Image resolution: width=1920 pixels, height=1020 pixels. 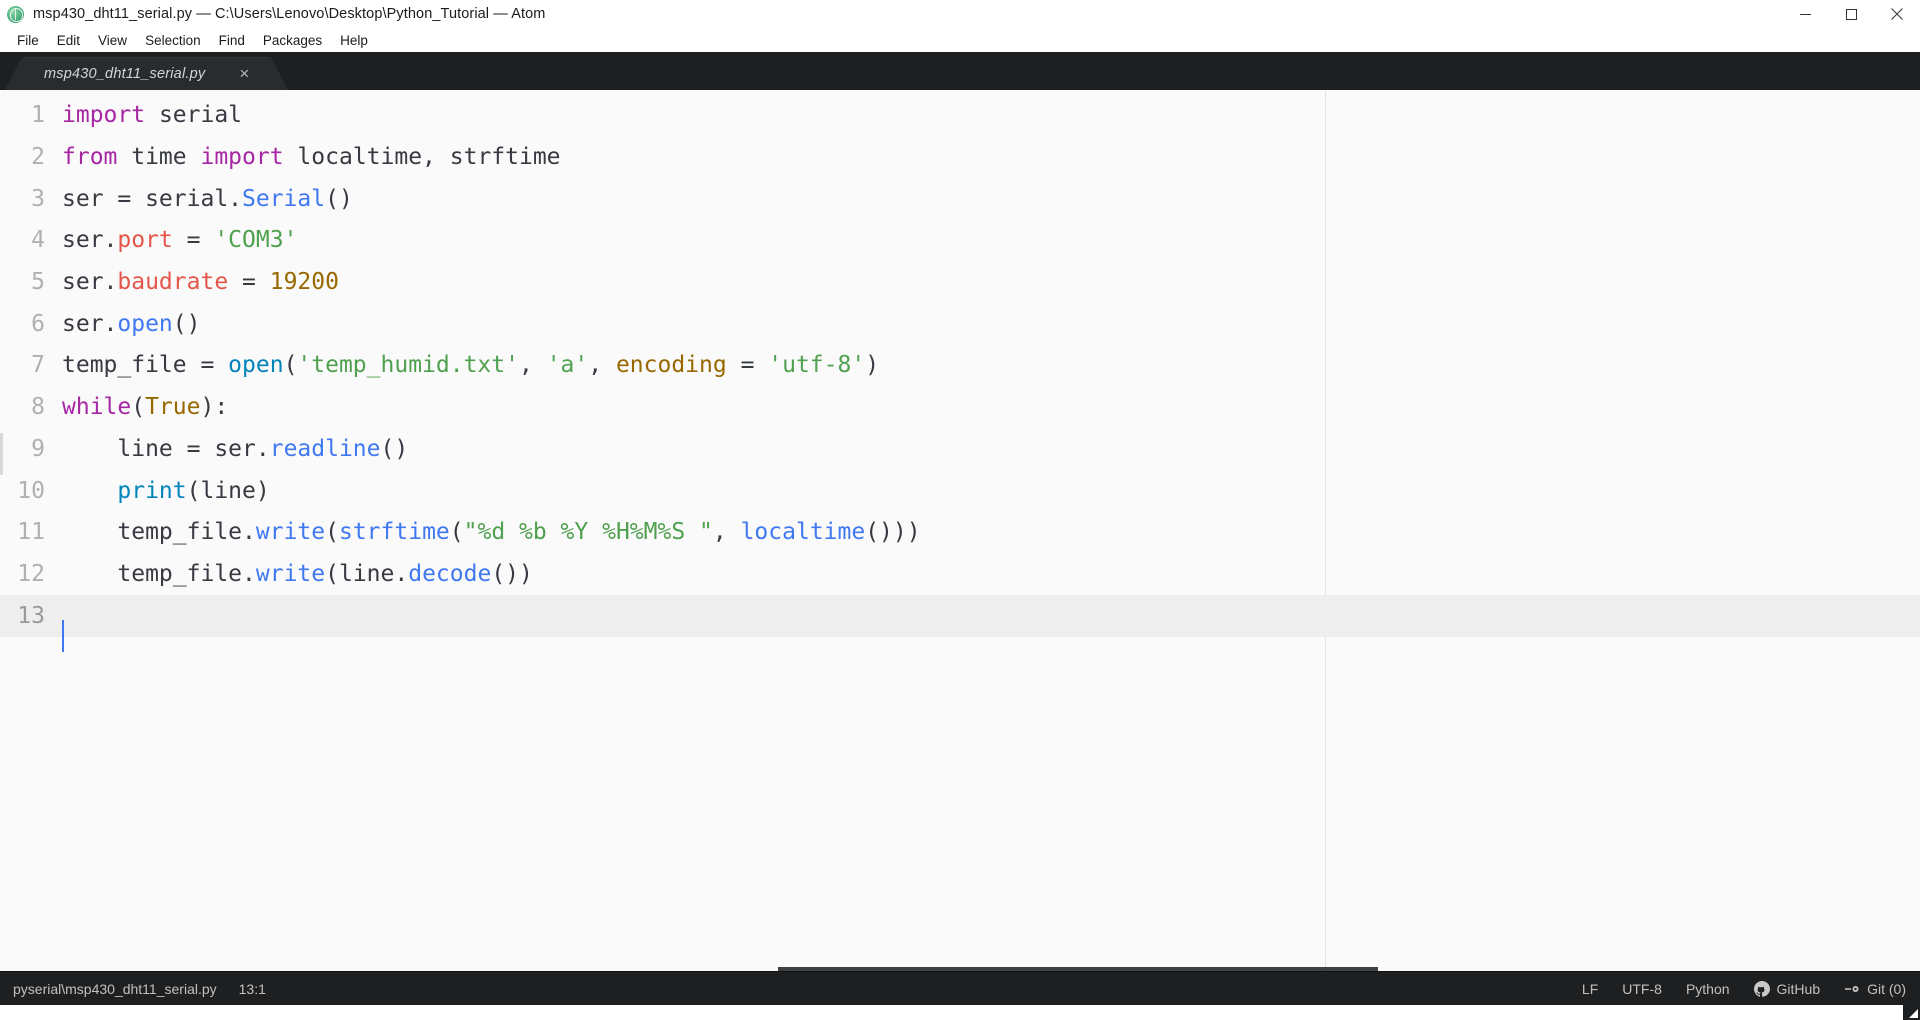 I want to click on line-number: 13, so click(x=31, y=615).